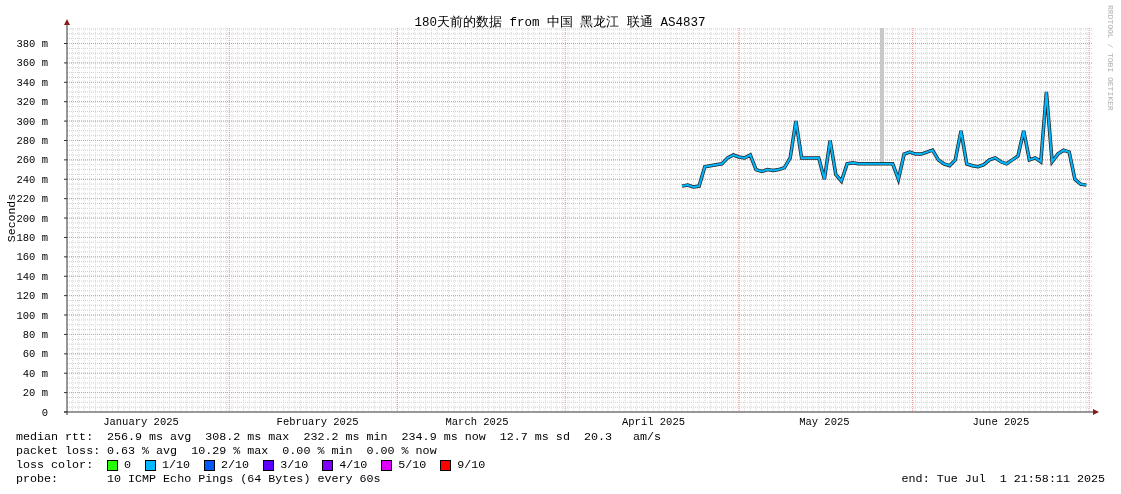 The image size is (1121, 494). Describe the element at coordinates (32, 141) in the screenshot. I see `y-tick-label: 280 m` at that location.